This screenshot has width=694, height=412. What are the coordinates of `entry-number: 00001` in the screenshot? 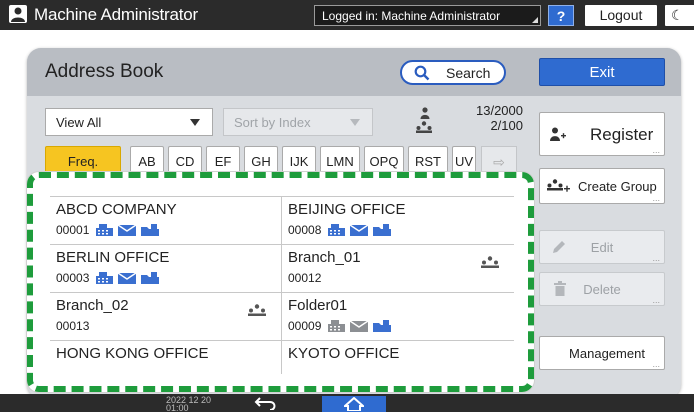 It's located at (73, 230).